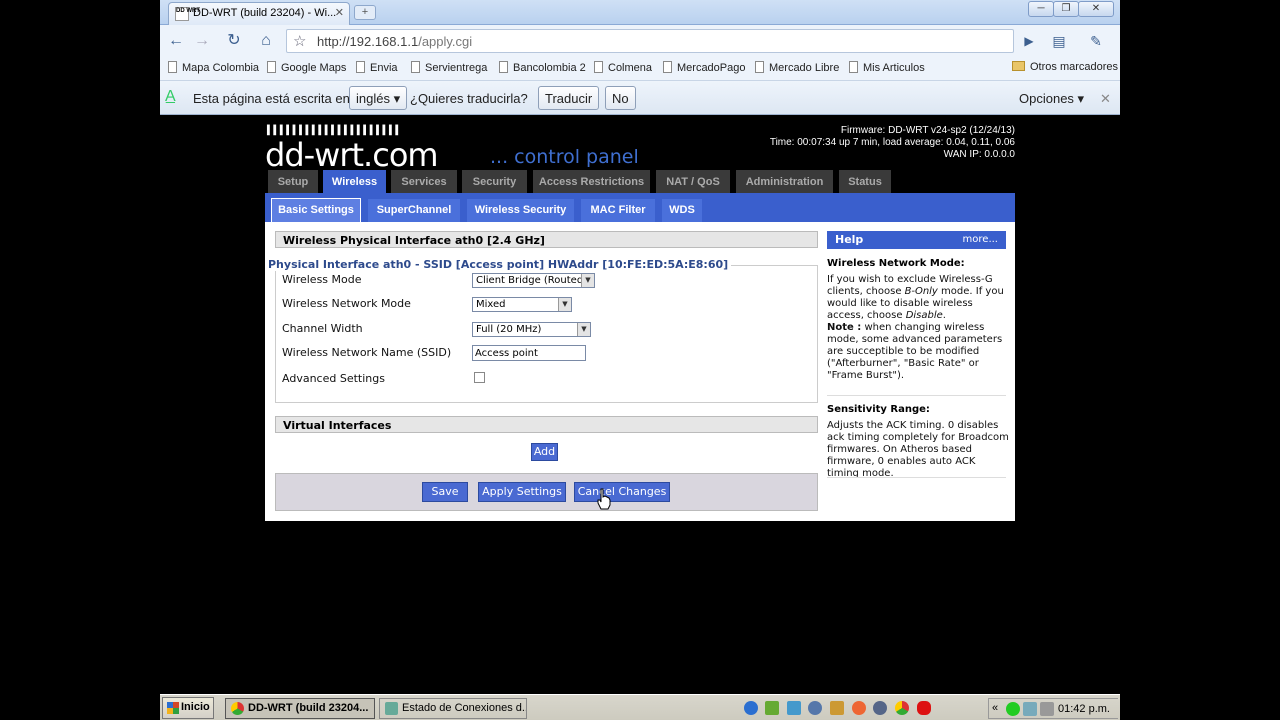 The height and width of the screenshot is (720, 1280). What do you see at coordinates (693, 182) in the screenshot?
I see `tab-nat-qos: NAT / QoS` at bounding box center [693, 182].